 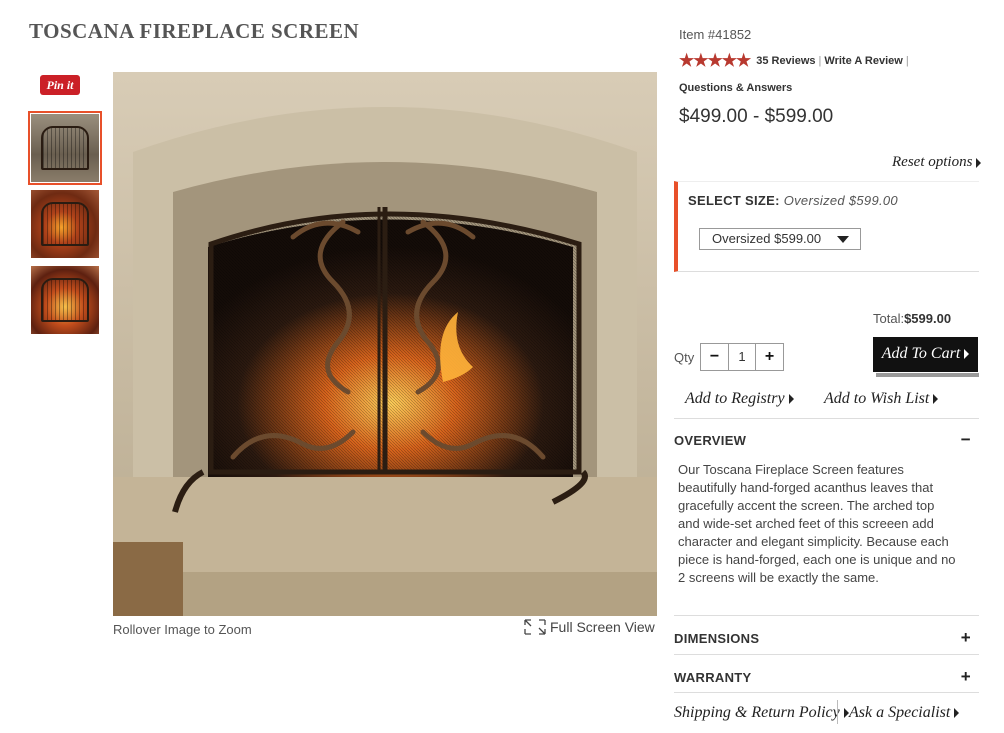 I want to click on size-dropdown: Oversized $599.00, so click(x=780, y=239).